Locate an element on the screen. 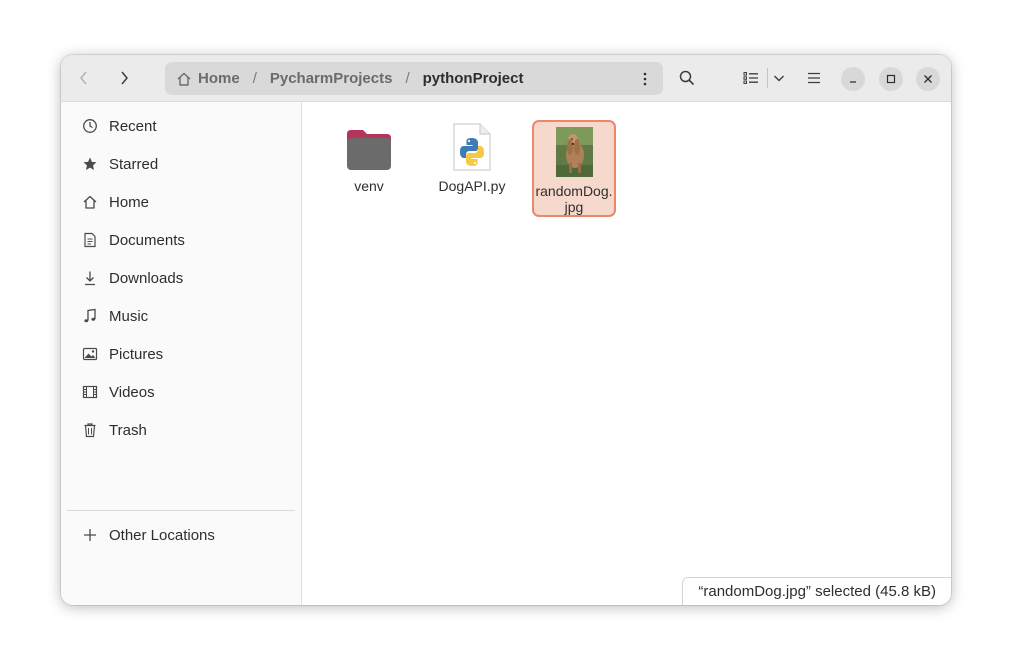  back-button is located at coordinates (84, 78).